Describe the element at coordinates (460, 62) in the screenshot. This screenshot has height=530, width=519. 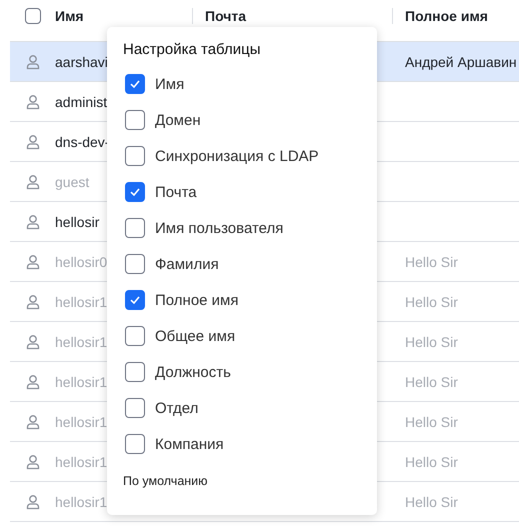
I see `table-cell-text: Андрей Аршавин` at that location.